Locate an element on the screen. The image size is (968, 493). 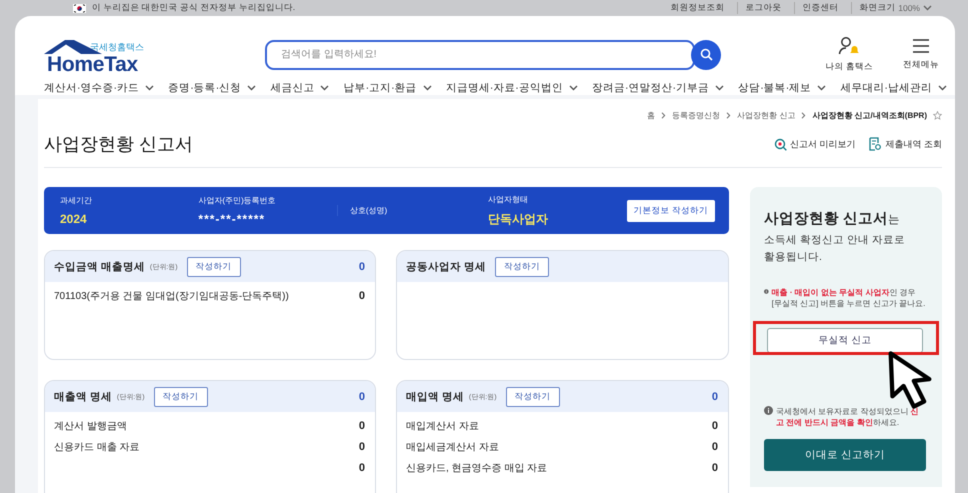
field-label: 사업자형태 is located at coordinates (509, 199).